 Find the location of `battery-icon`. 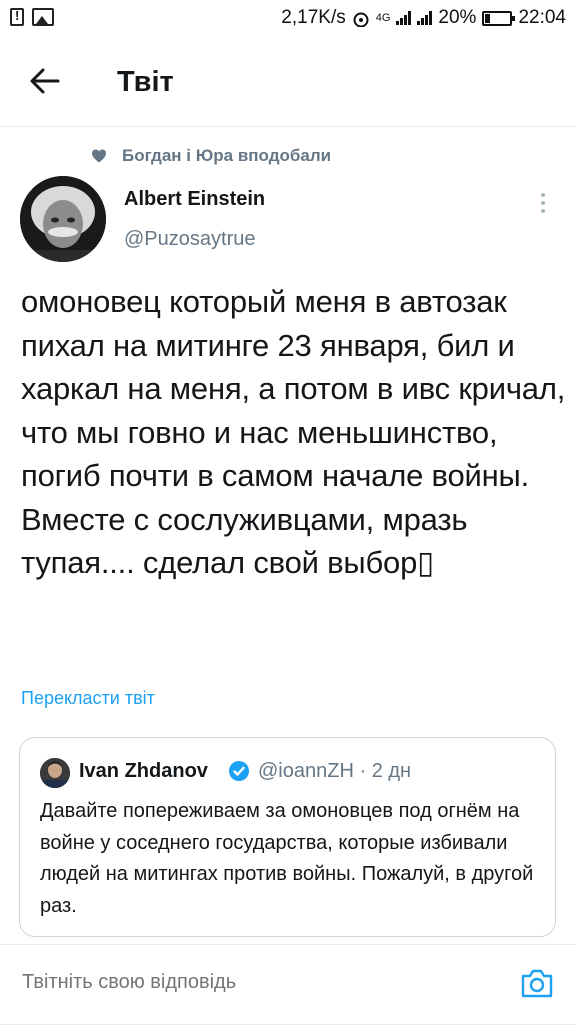

battery-icon is located at coordinates (499, 18).